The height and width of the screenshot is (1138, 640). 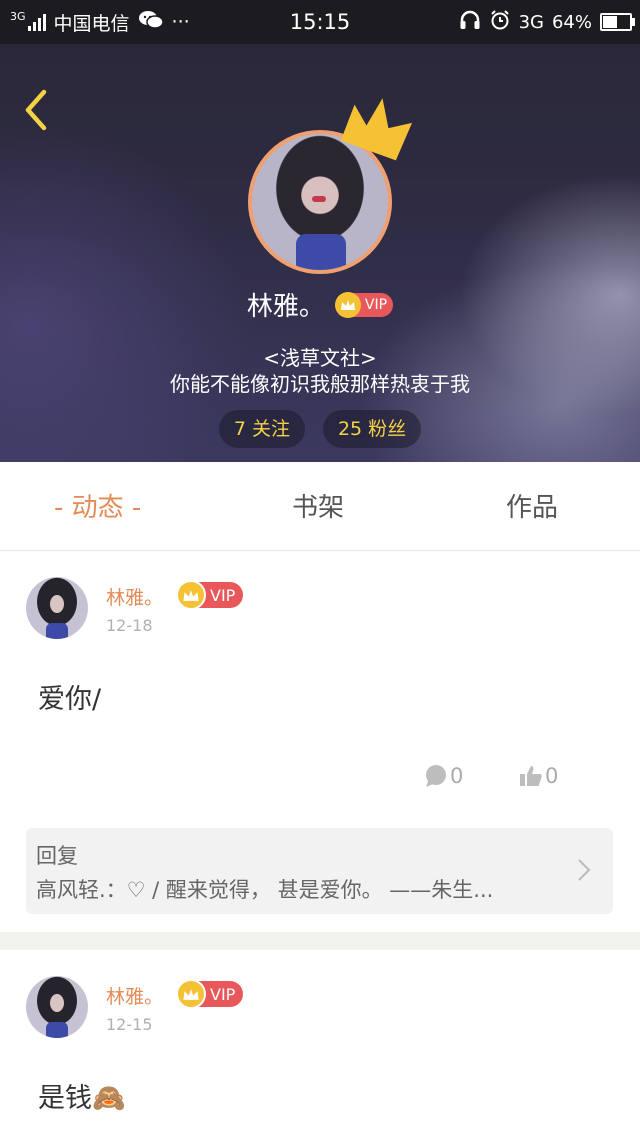 What do you see at coordinates (320, 358) in the screenshot?
I see `profile-bio-line1: <浅草文社>` at bounding box center [320, 358].